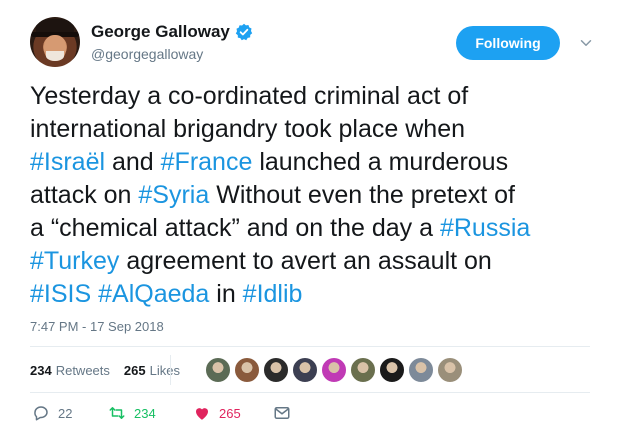  What do you see at coordinates (508, 43) in the screenshot?
I see `following-button: Following` at bounding box center [508, 43].